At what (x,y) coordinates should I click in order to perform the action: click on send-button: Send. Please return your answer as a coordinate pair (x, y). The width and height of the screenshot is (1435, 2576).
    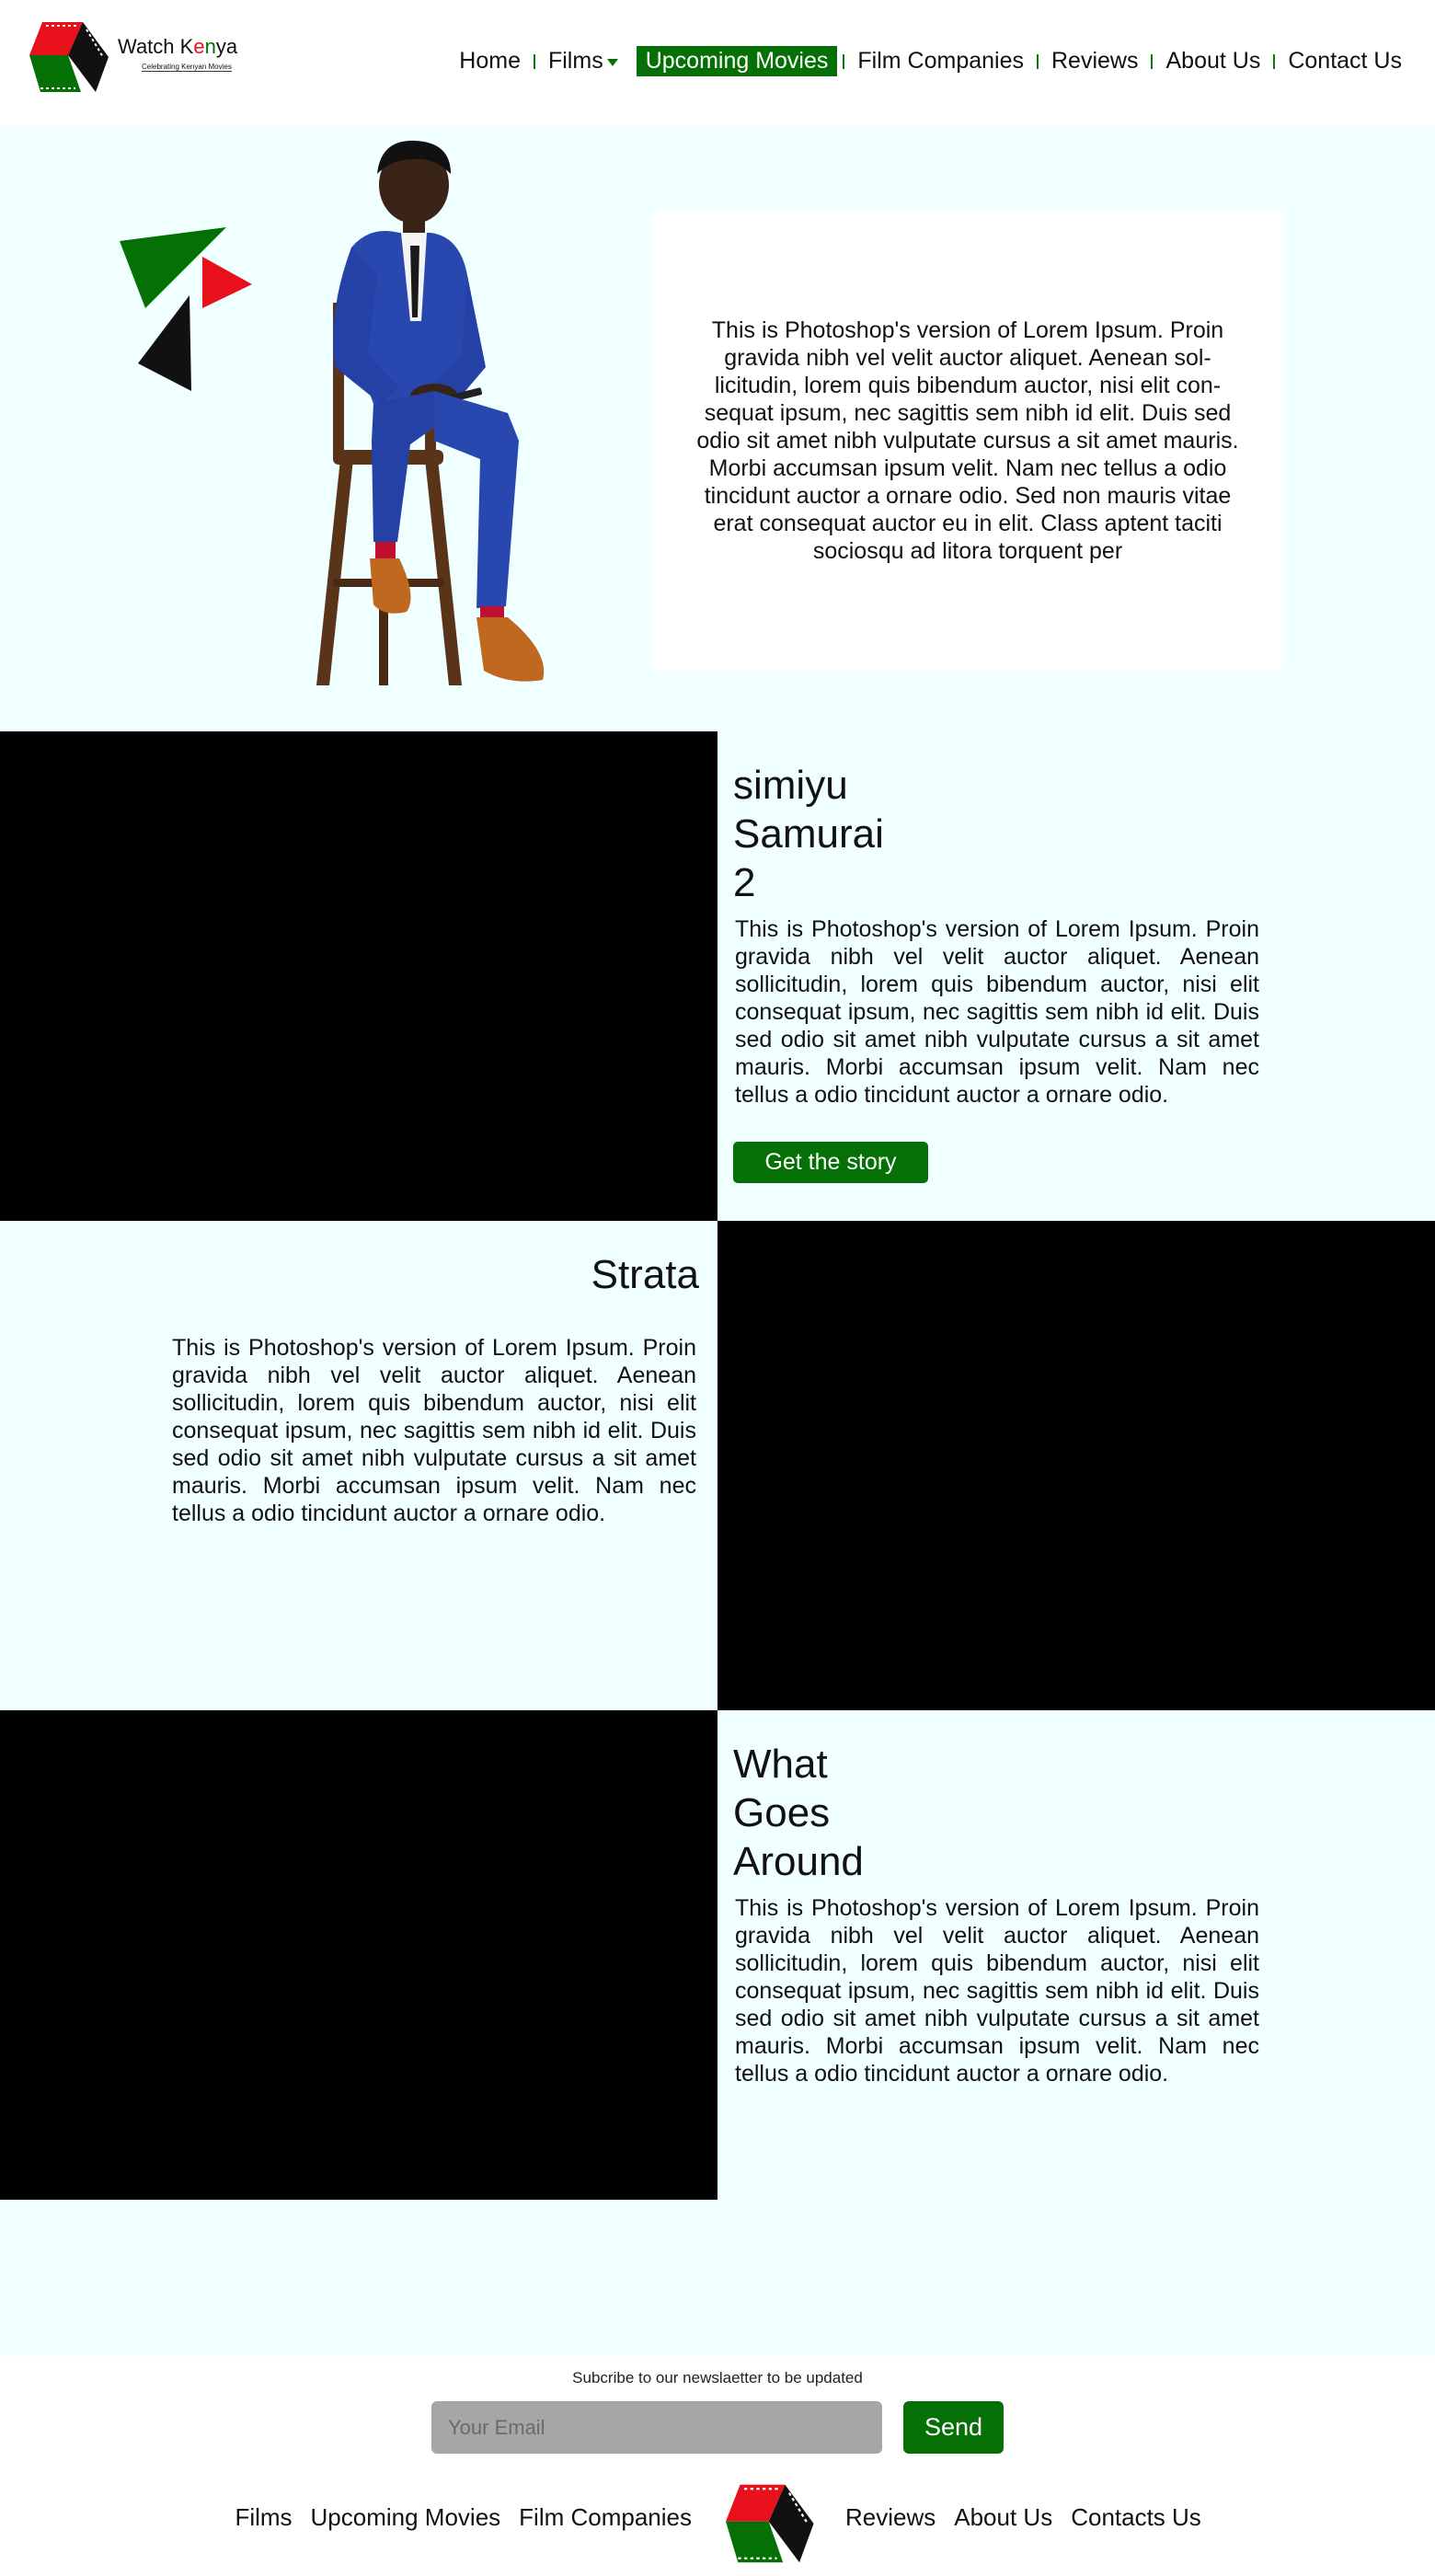
    Looking at the image, I should click on (953, 2427).